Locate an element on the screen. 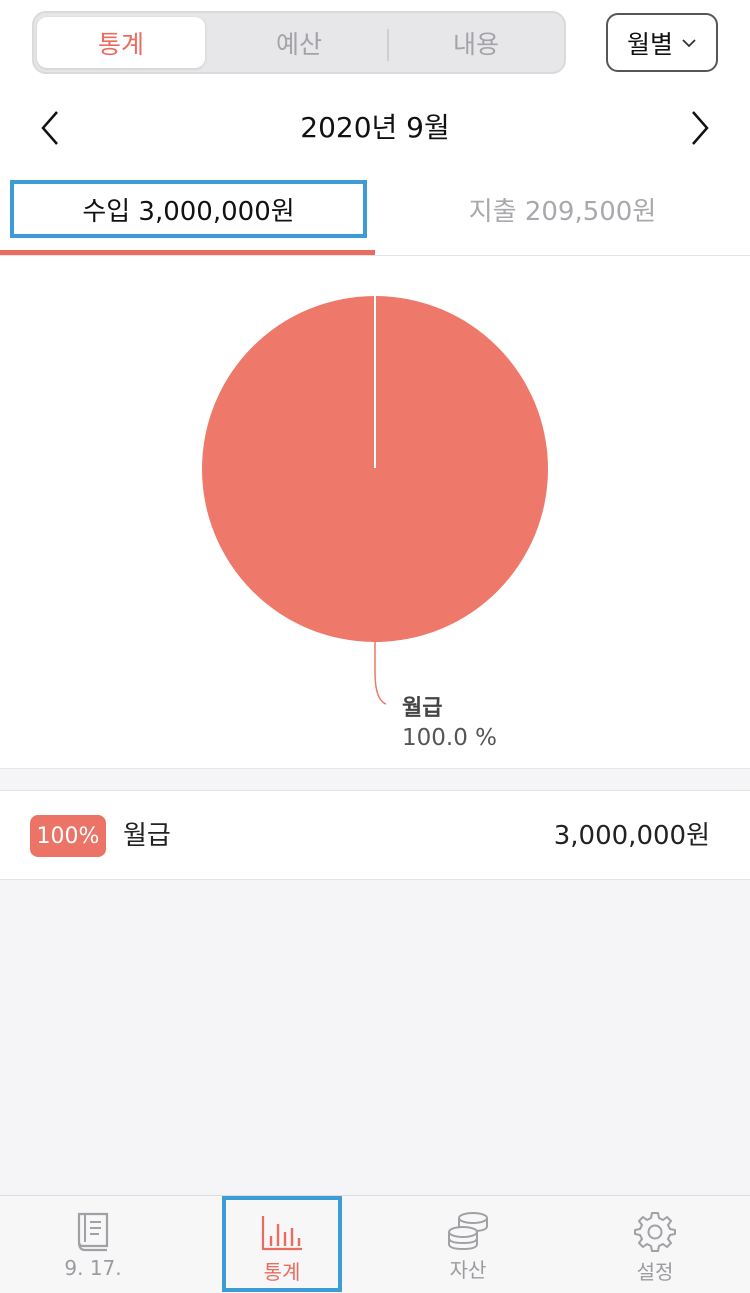 The height and width of the screenshot is (1293, 750). view-segmented-control: 통계 예산 내용 is located at coordinates (299, 42).